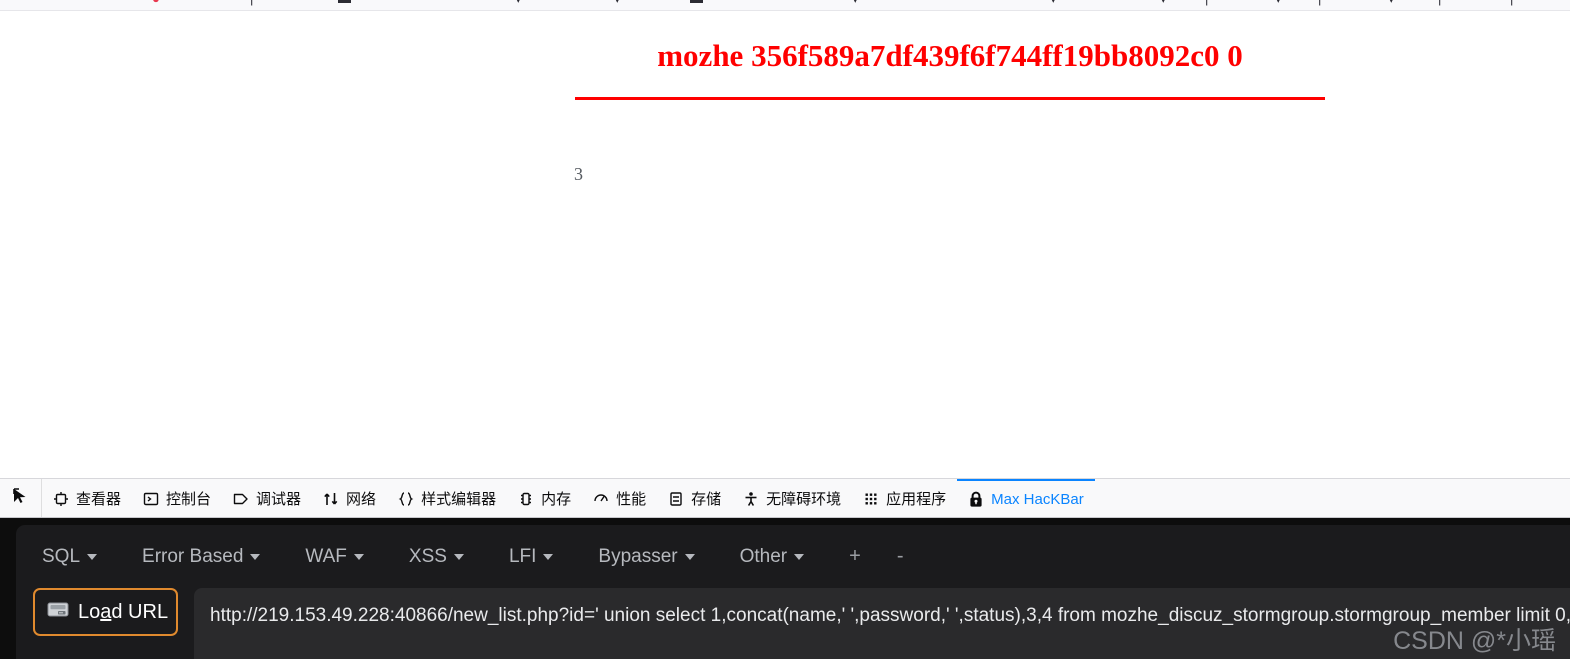 The image size is (1570, 659). Describe the element at coordinates (1037, 499) in the screenshot. I see `tab-max-hackbar-label: Max HacKBar` at that location.